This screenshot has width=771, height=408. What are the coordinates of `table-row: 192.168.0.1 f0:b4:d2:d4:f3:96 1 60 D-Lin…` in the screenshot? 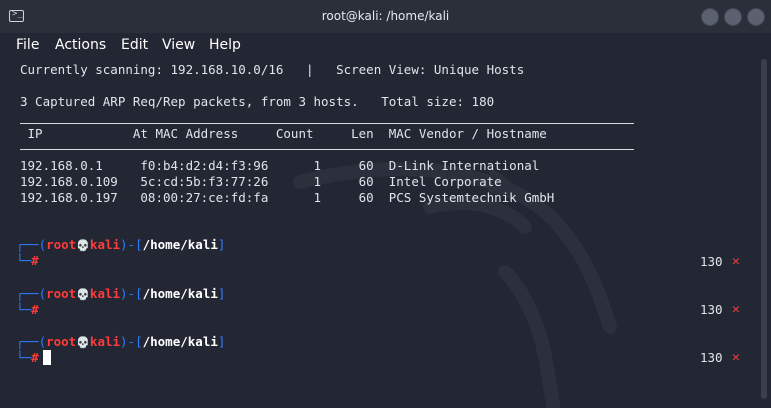 It's located at (280, 165).